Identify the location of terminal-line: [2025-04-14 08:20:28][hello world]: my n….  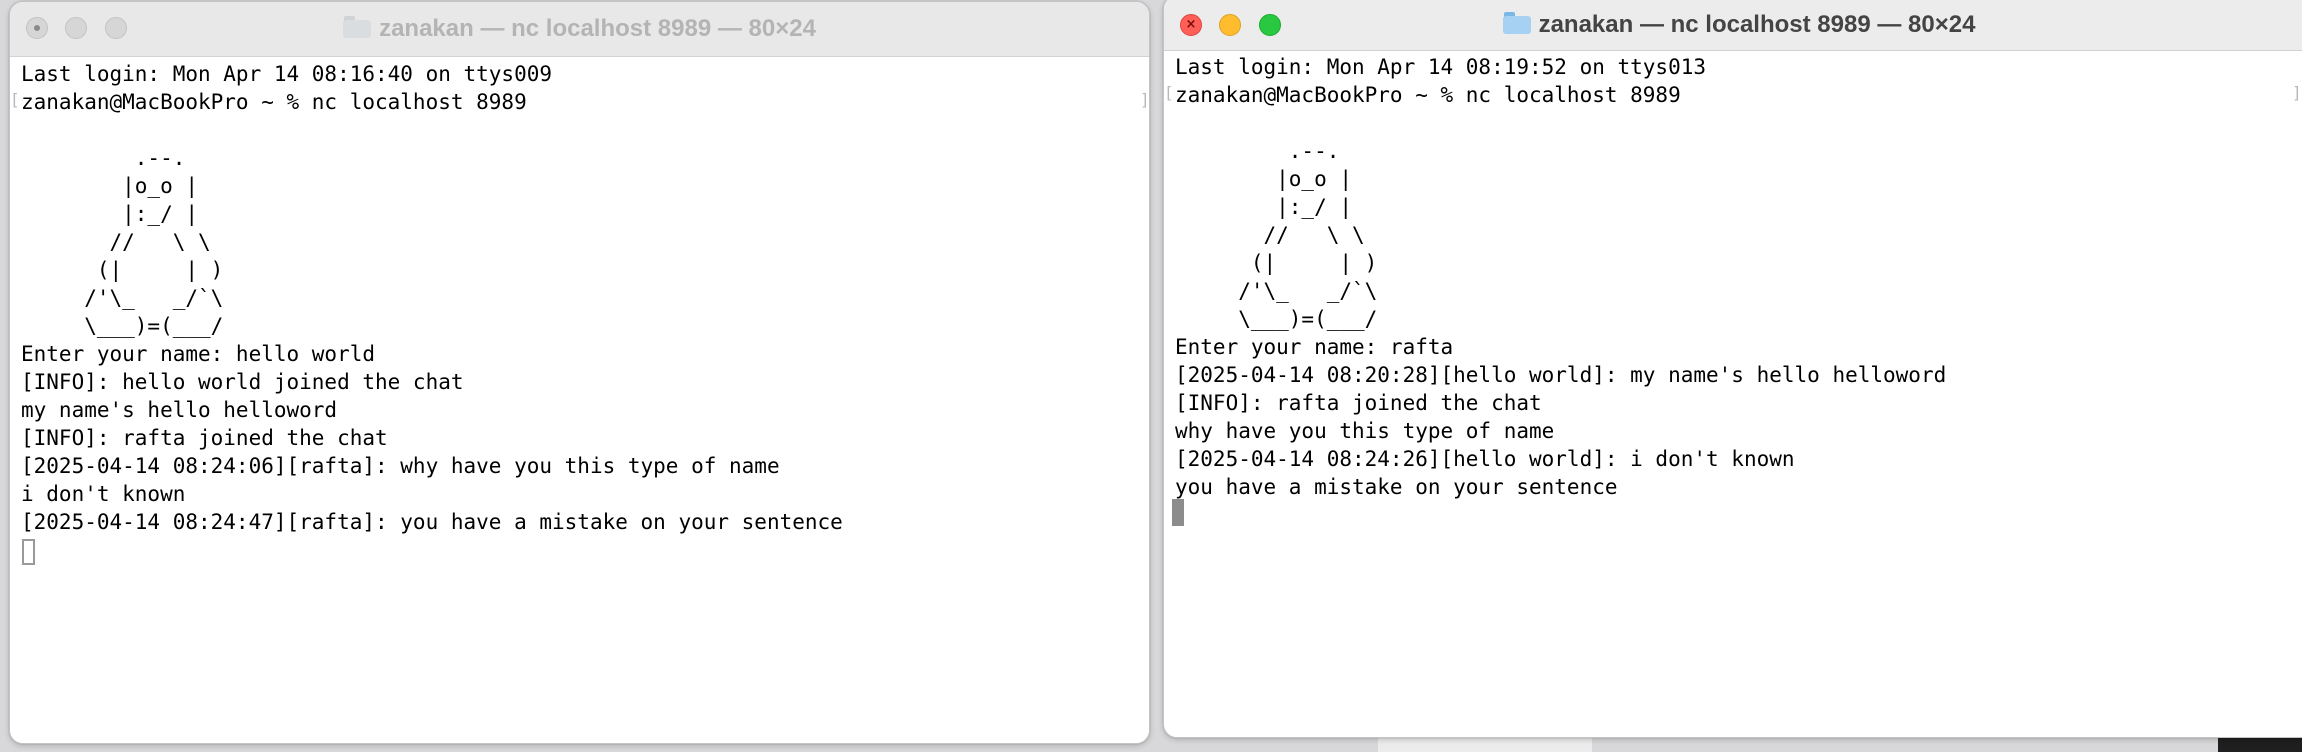
(1561, 375).